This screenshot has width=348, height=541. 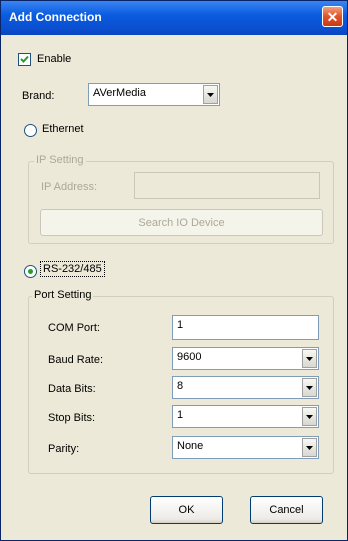 I want to click on data-bits-label: Data Bits:, so click(x=72, y=389).